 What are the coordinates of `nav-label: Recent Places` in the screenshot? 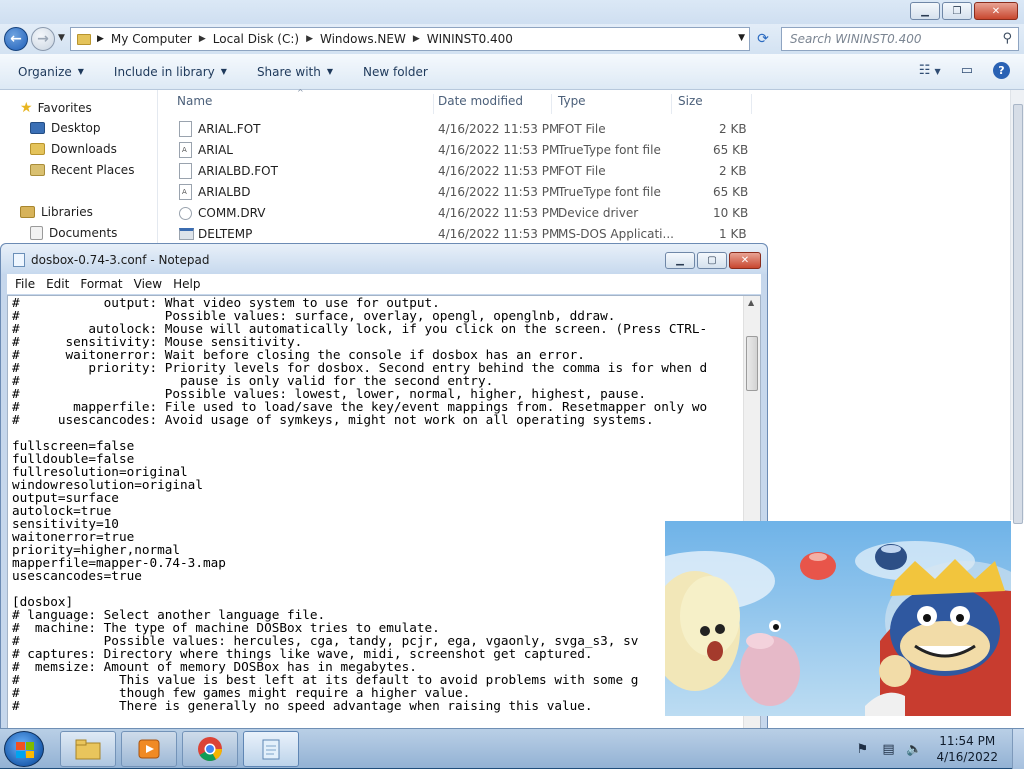 It's located at (93, 170).